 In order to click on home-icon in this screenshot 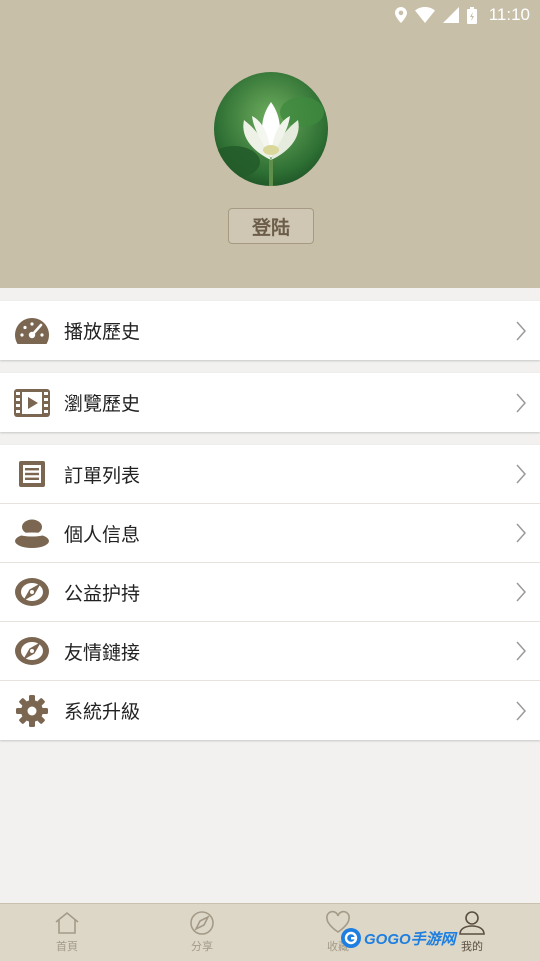, I will do `click(67, 922)`.